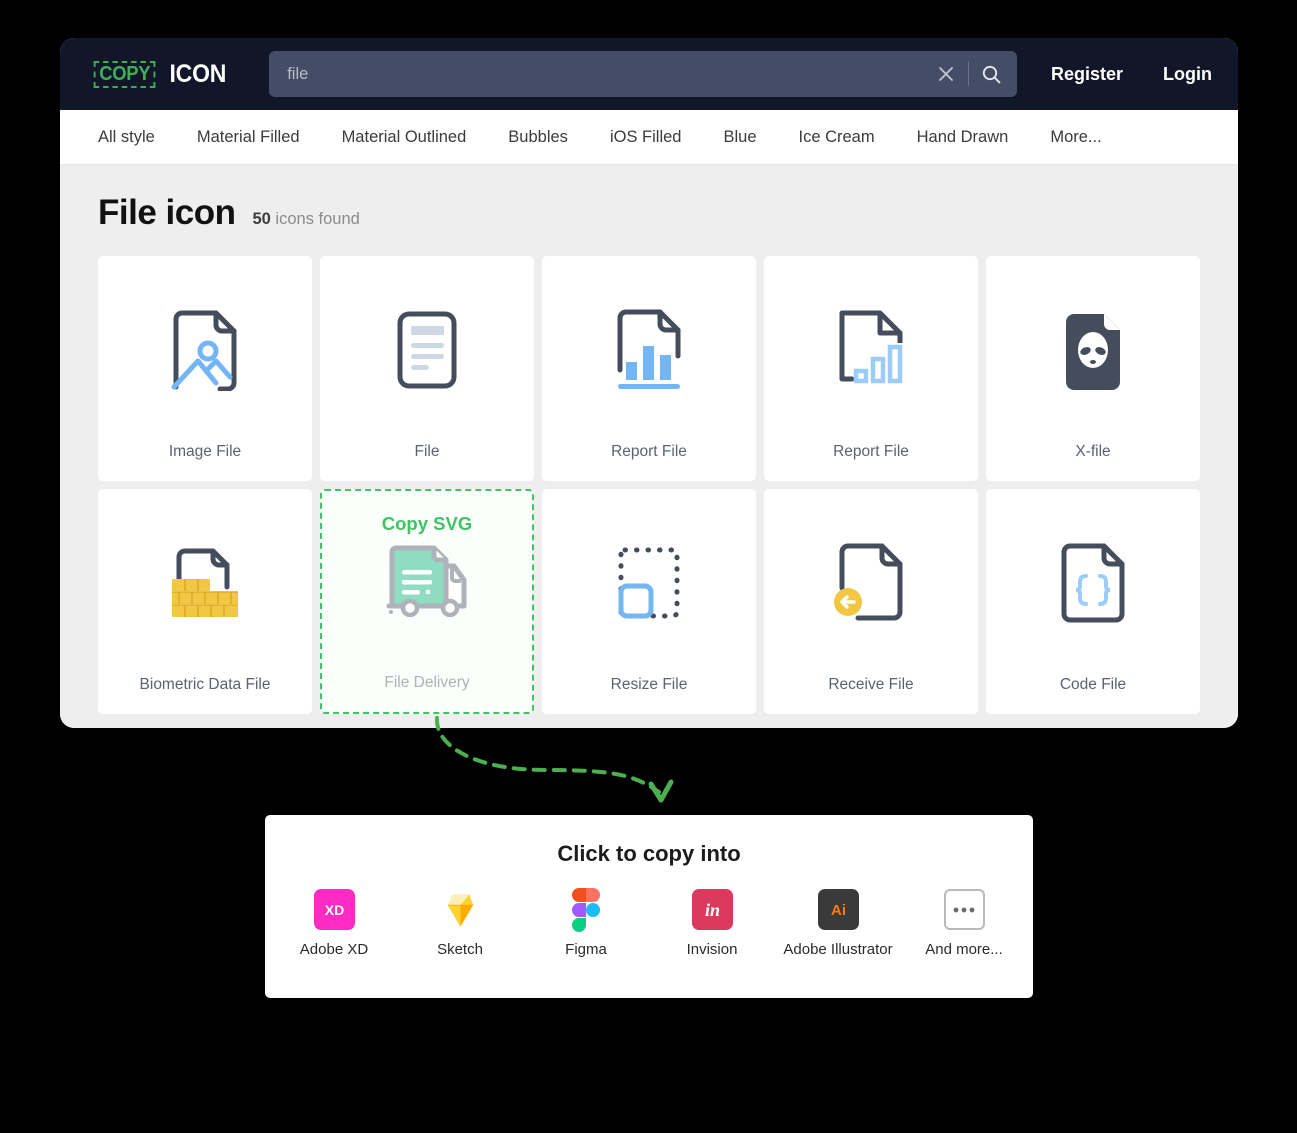 This screenshot has height=1133, width=1297. Describe the element at coordinates (248, 137) in the screenshot. I see `tab-material-filled: Material Filled` at that location.